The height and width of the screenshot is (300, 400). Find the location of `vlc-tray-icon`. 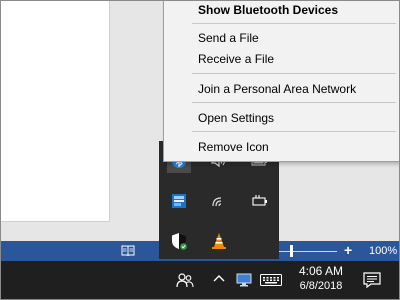

vlc-tray-icon is located at coordinates (219, 241).